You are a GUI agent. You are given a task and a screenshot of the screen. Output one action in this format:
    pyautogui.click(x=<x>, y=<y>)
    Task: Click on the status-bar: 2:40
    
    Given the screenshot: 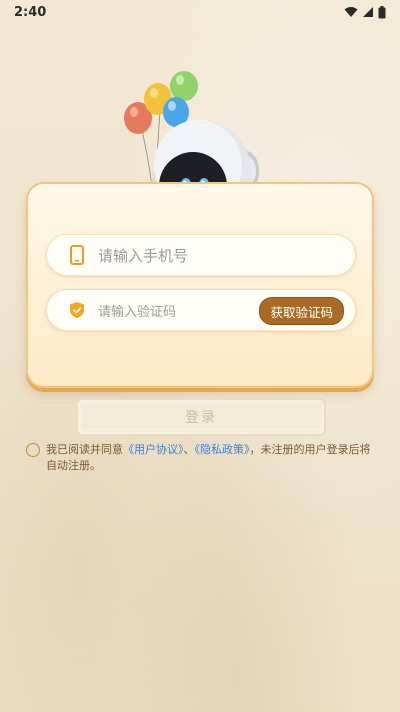 What is the action you would take?
    pyautogui.click(x=200, y=12)
    